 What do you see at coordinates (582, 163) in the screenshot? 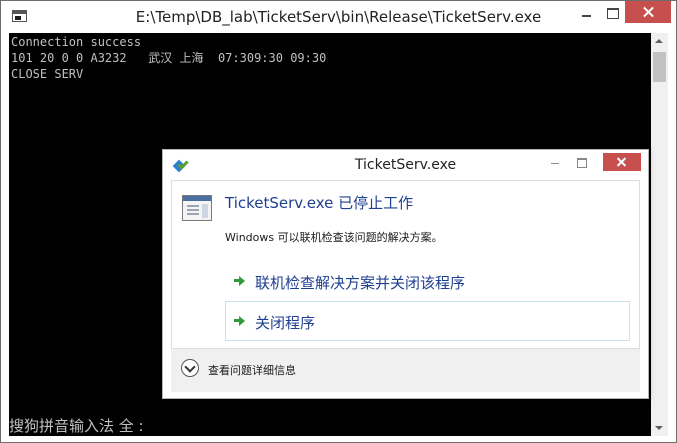
I see `dialog-maximize-button` at bounding box center [582, 163].